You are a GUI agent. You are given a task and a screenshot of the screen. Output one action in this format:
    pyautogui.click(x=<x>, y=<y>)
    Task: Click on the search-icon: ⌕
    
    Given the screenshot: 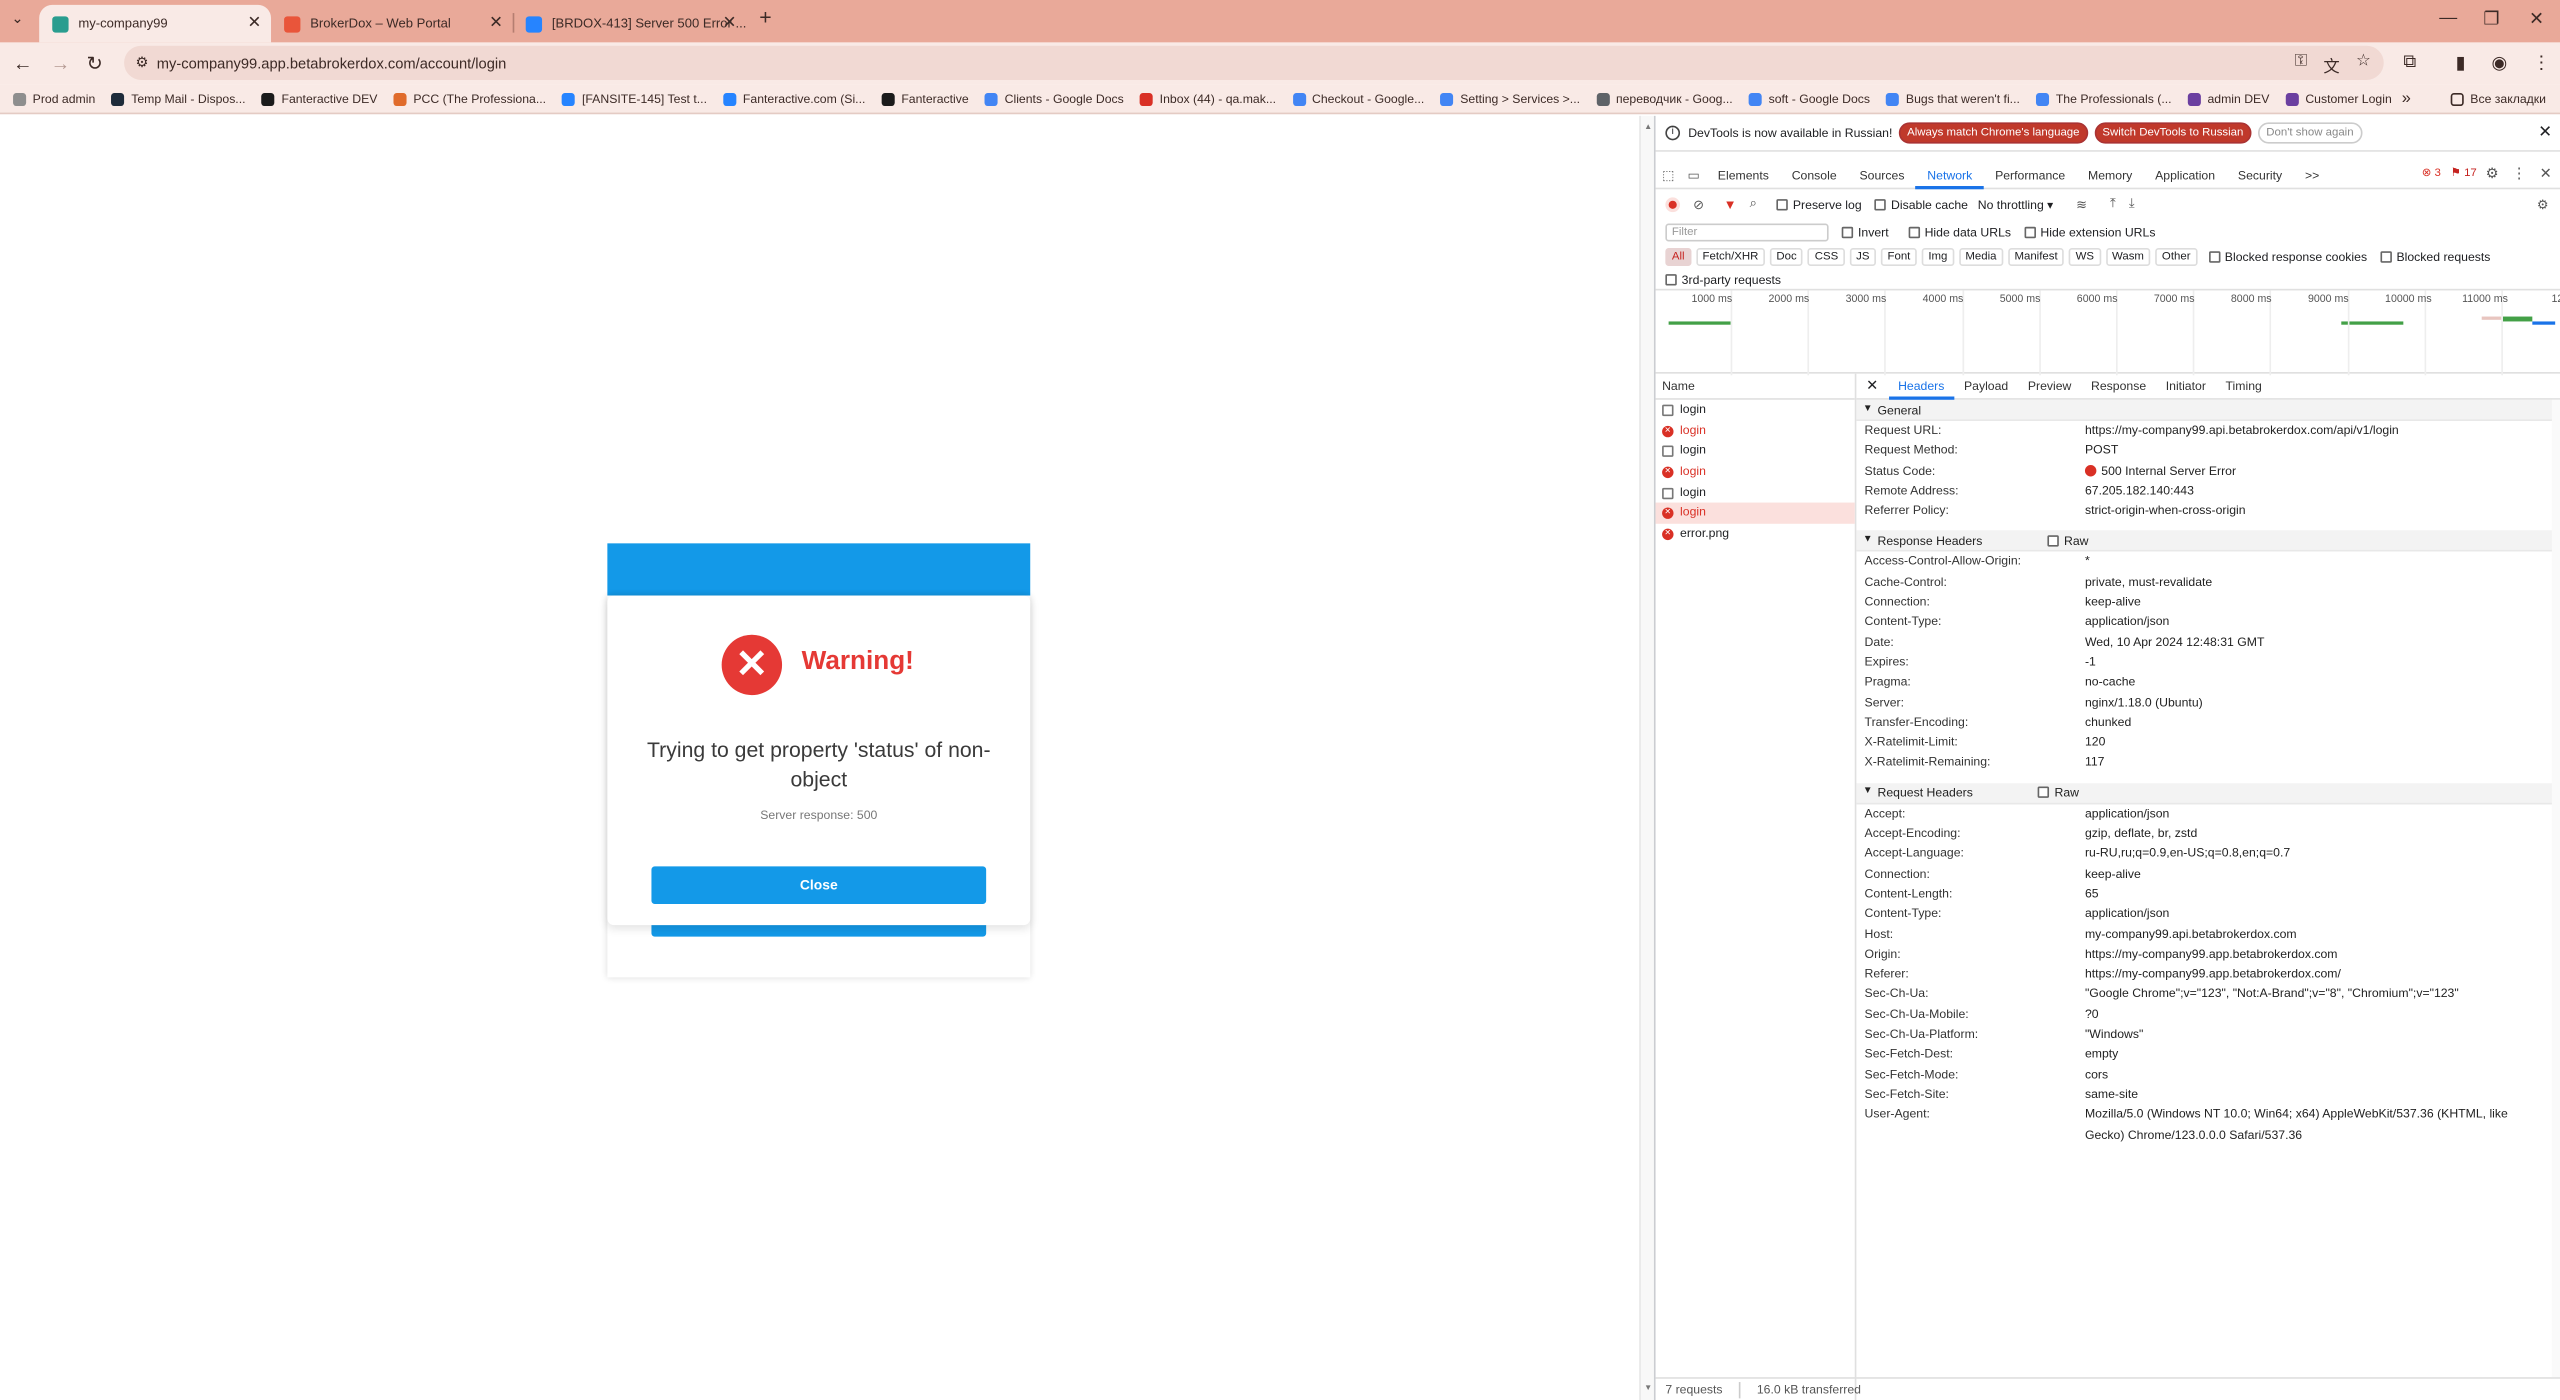 What is the action you would take?
    pyautogui.click(x=1753, y=204)
    